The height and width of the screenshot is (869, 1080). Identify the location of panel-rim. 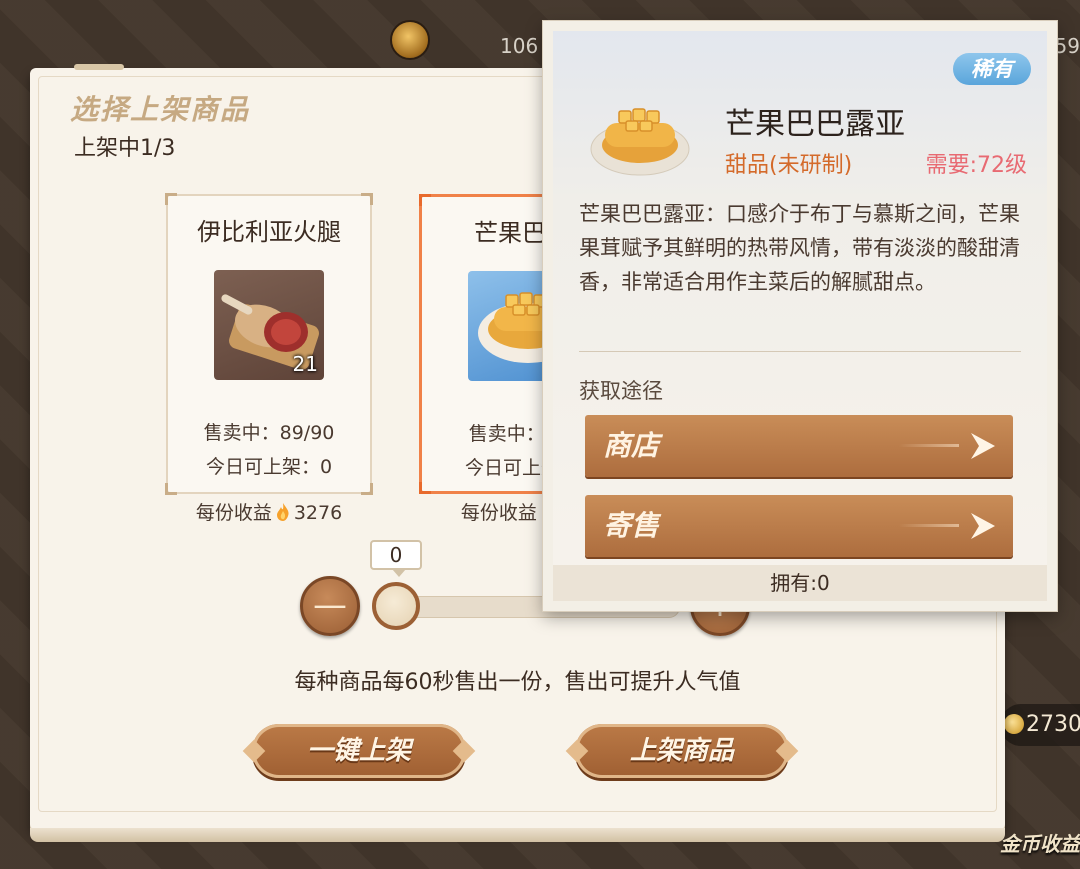
(517, 835).